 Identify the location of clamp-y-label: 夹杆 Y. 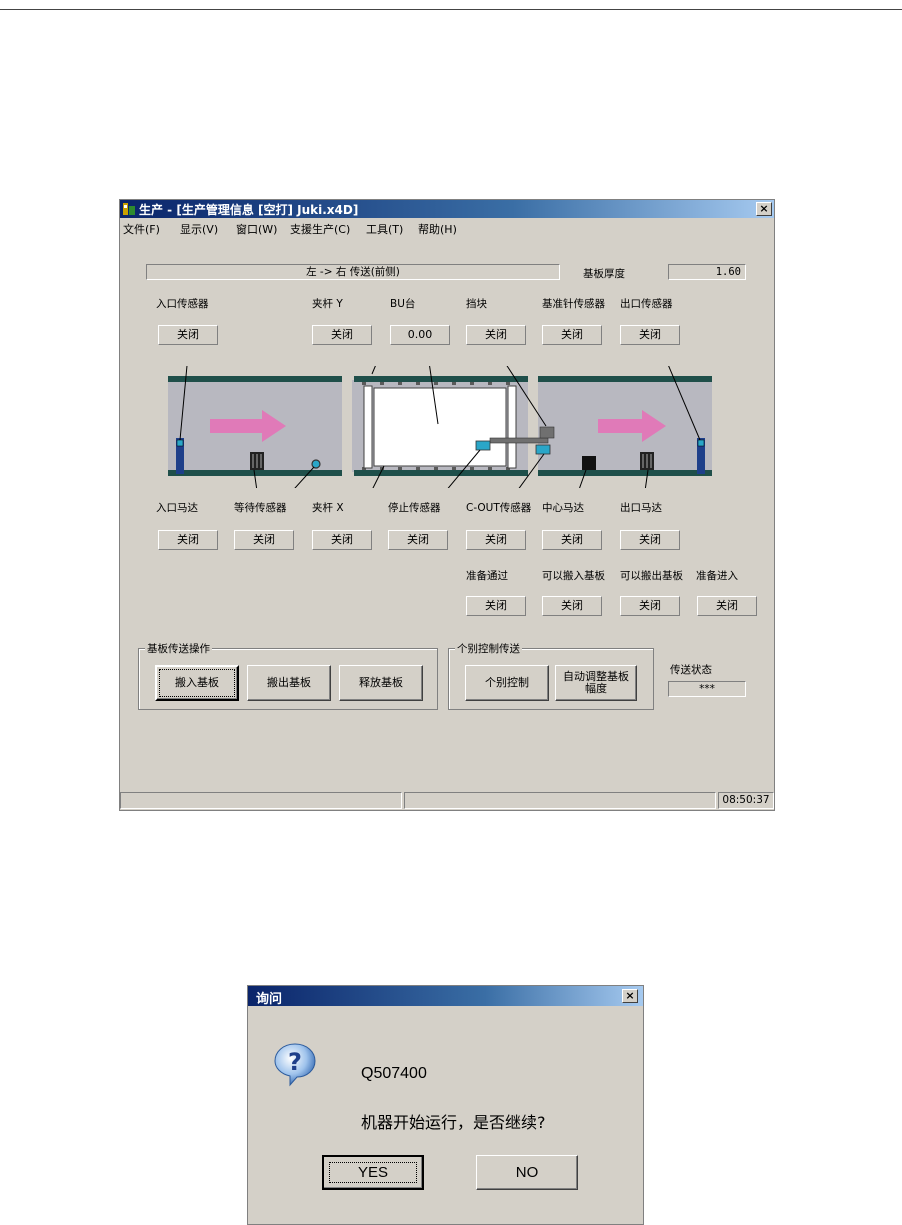
(327, 304).